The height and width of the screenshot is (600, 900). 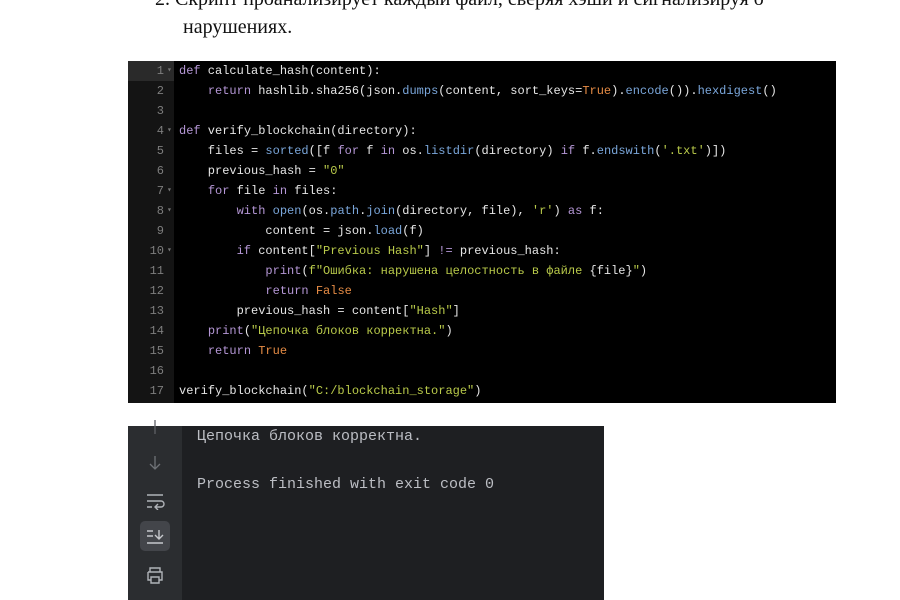 What do you see at coordinates (420, 91) in the screenshot?
I see `code-token-fn: dumps` at bounding box center [420, 91].